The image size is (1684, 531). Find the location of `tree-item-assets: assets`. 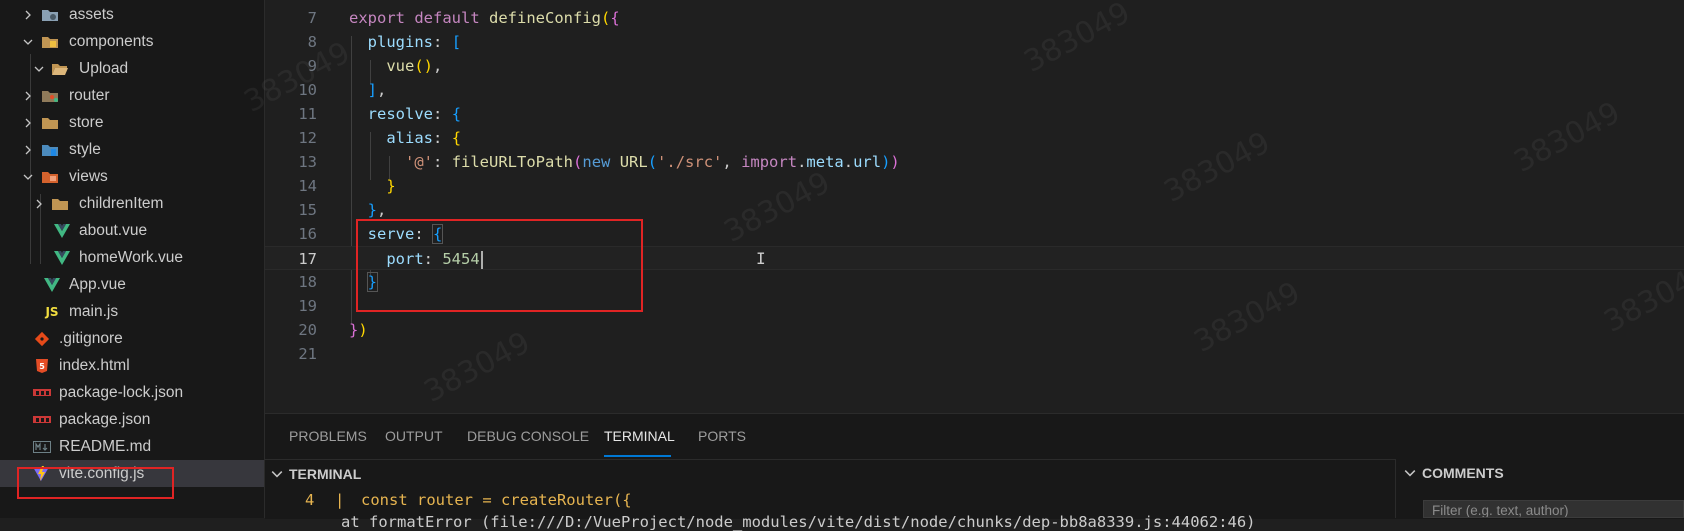

tree-item-assets: assets is located at coordinates (132, 14).